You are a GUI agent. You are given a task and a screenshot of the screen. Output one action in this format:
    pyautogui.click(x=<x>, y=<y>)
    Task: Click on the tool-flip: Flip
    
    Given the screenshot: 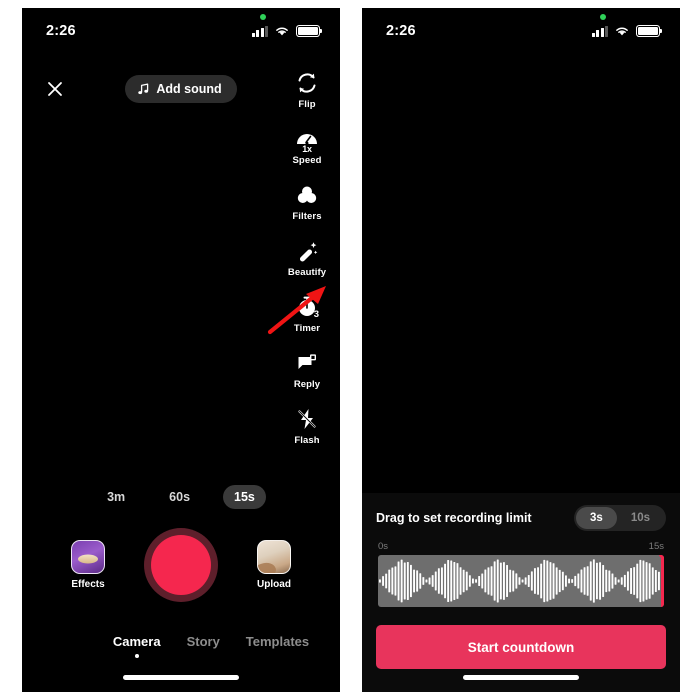 What is the action you would take?
    pyautogui.click(x=307, y=90)
    